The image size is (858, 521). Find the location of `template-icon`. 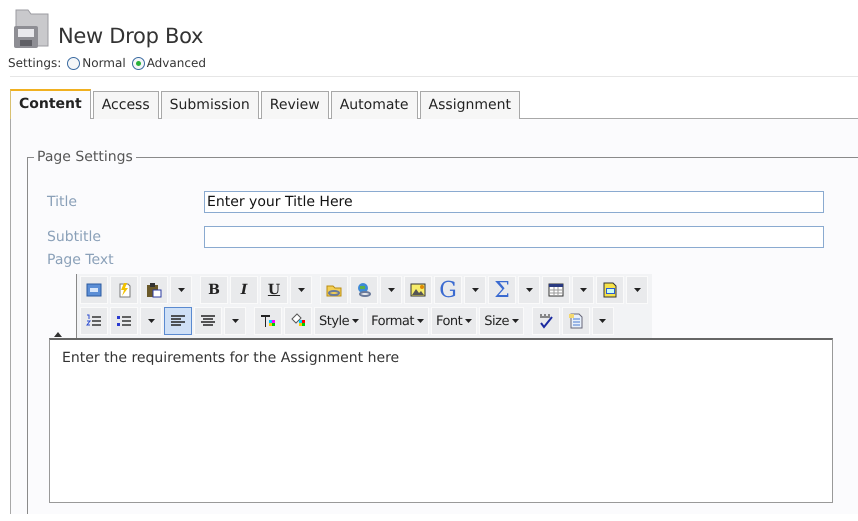

template-icon is located at coordinates (576, 321).